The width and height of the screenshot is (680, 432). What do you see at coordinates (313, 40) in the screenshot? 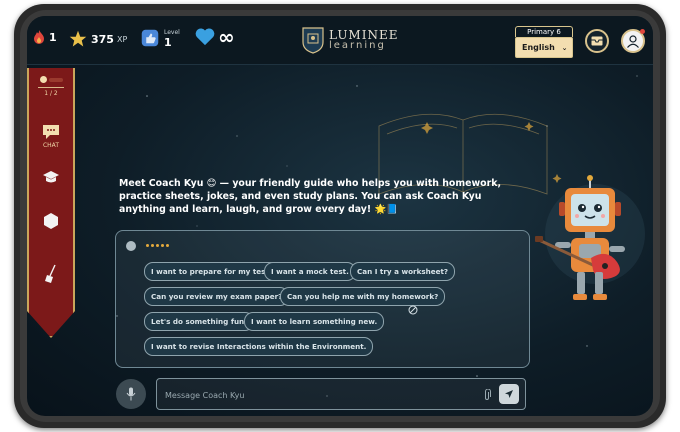
I see `crest-icon` at bounding box center [313, 40].